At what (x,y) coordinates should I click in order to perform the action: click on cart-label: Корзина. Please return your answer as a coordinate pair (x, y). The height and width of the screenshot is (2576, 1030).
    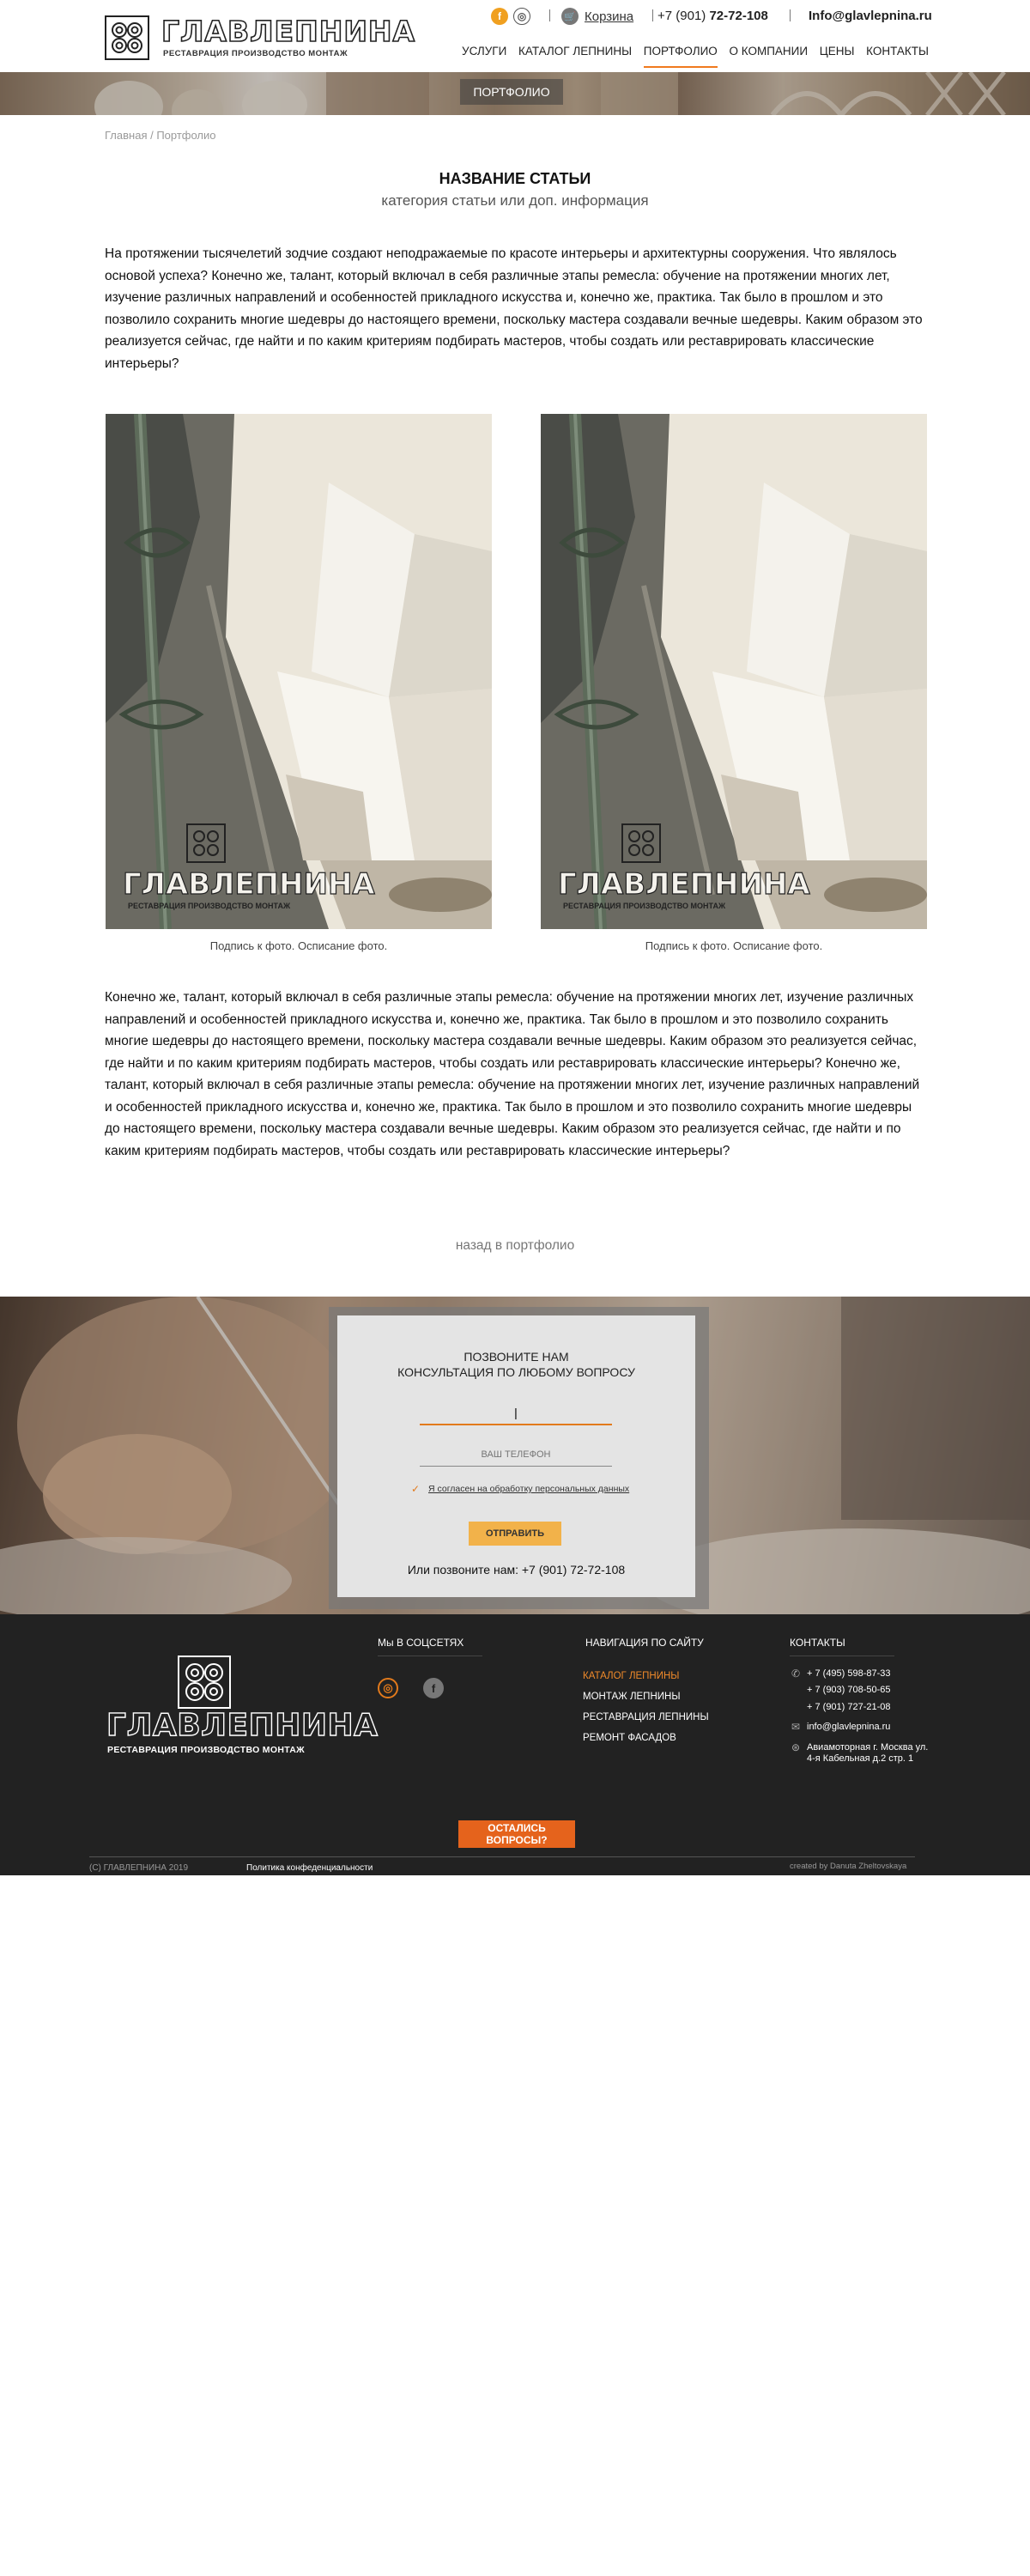
    Looking at the image, I should click on (609, 16).